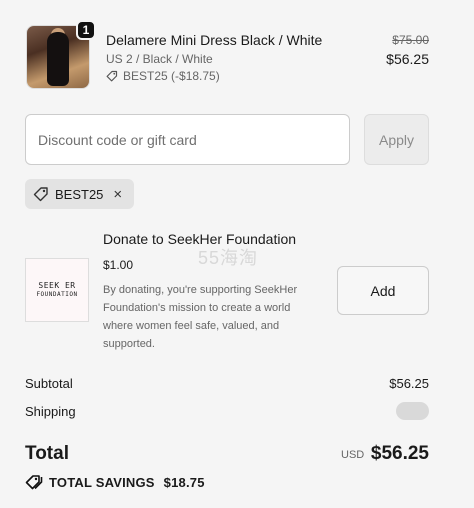 The image size is (474, 508). What do you see at coordinates (353, 455) in the screenshot?
I see `currency-code: USD` at bounding box center [353, 455].